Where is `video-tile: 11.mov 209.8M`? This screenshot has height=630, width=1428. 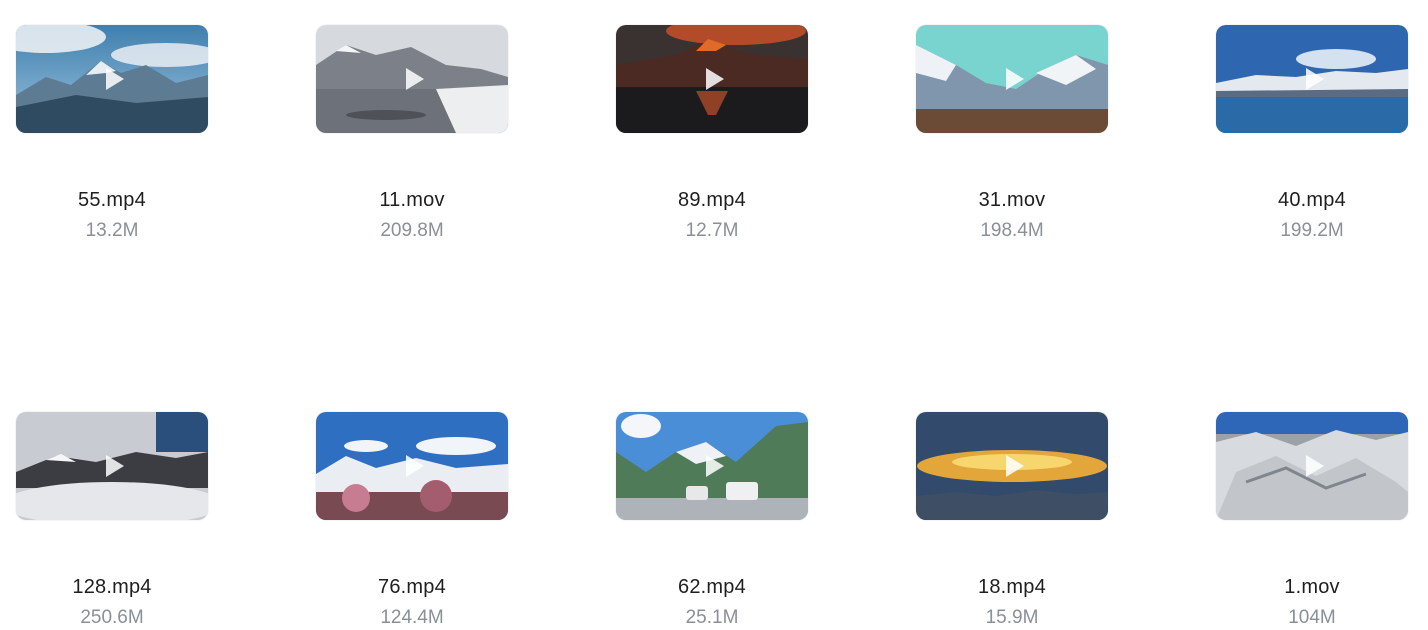 video-tile: 11.mov 209.8M is located at coordinates (412, 133).